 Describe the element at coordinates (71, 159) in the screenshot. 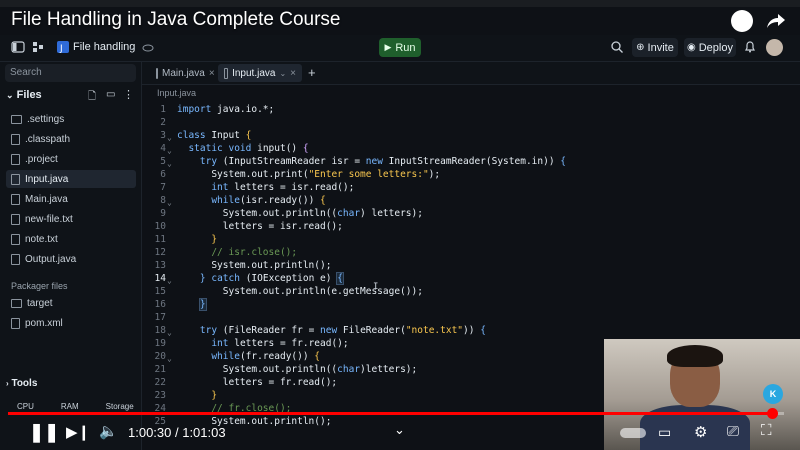

I see `file-item-project: .project` at that location.